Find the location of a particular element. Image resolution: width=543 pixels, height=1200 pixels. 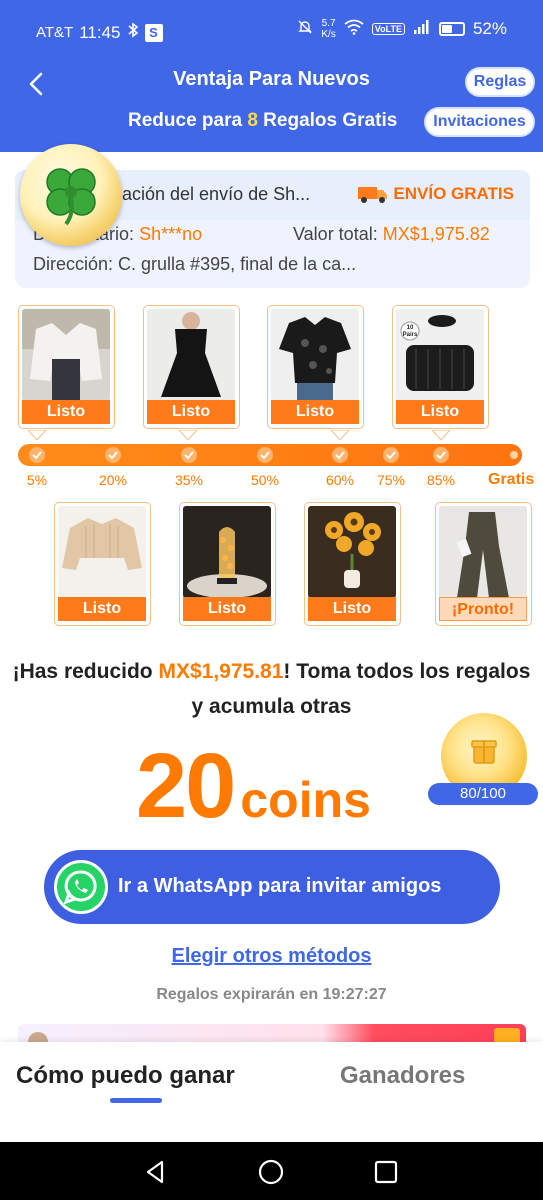

product-image-flare-pants is located at coordinates (483, 552).